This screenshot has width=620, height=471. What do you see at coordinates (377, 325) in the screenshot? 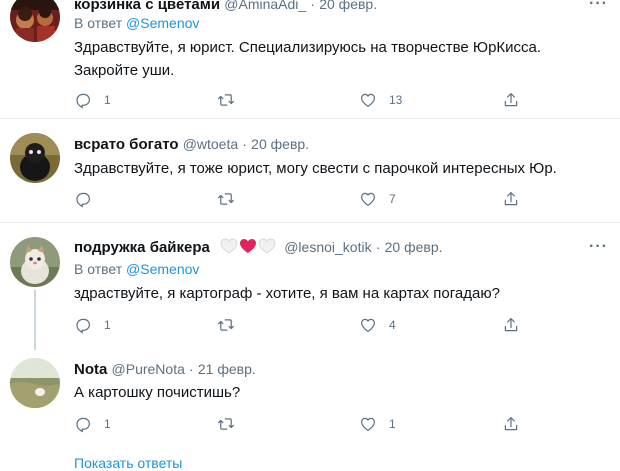
I see `like-button: 4` at bounding box center [377, 325].